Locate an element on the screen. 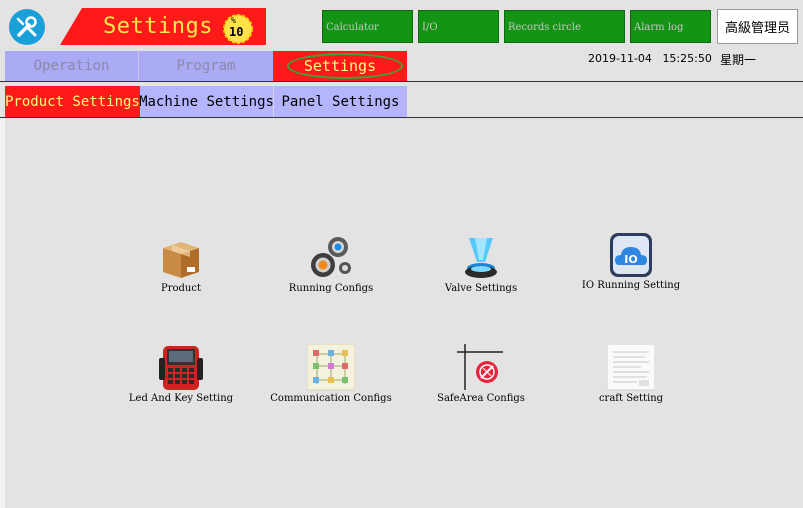  led-and-key-setting-label: Led And Key Setting is located at coordinates (181, 398).